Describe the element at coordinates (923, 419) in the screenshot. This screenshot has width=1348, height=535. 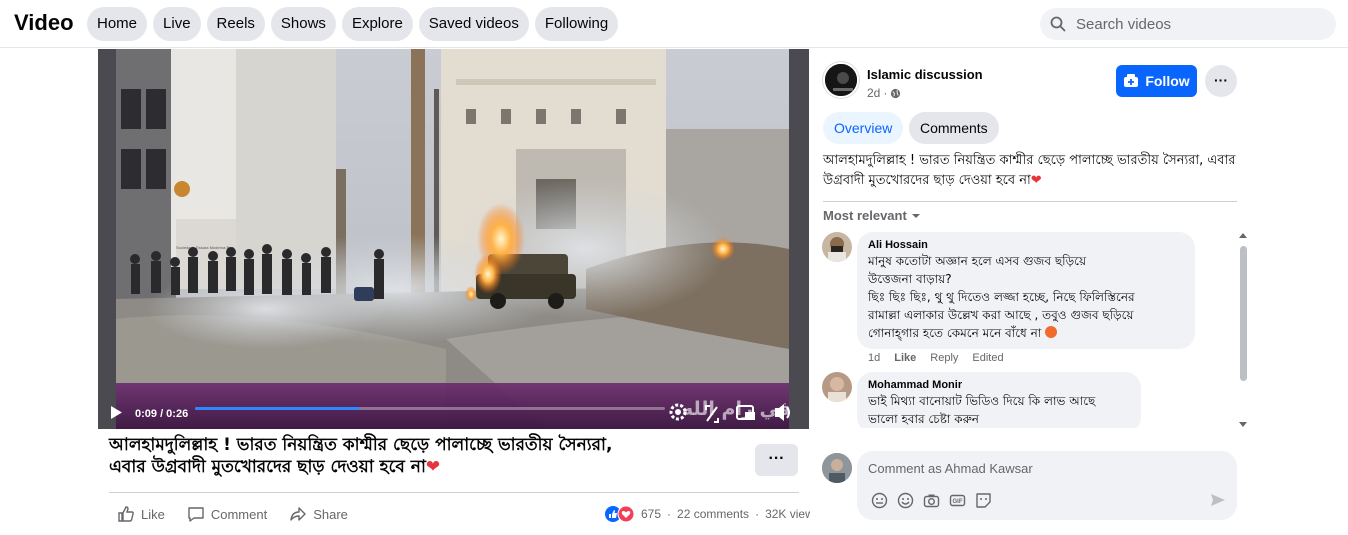
I see `comment-line: ভালো হবার চেষ্টা করুন` at that location.